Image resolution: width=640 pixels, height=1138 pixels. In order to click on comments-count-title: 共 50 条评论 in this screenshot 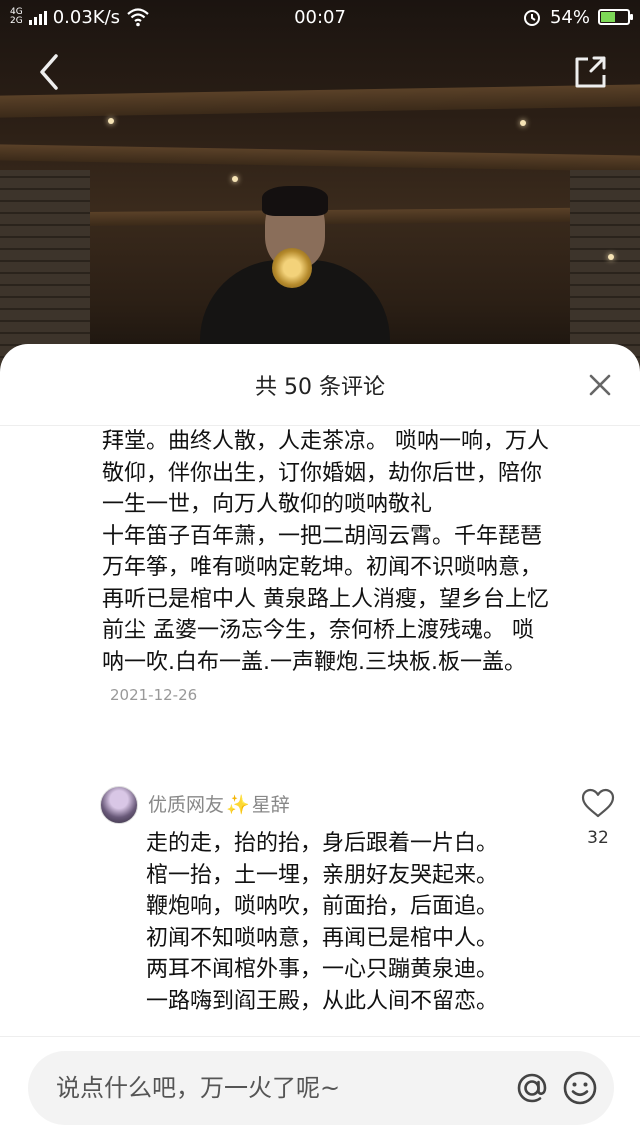, I will do `click(320, 387)`.